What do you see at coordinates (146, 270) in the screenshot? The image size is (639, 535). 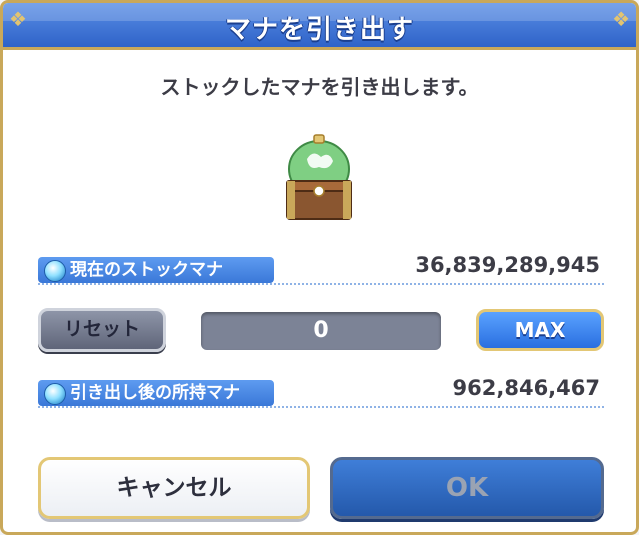 I see `current-stock-label-text: 現在のストックマナ` at bounding box center [146, 270].